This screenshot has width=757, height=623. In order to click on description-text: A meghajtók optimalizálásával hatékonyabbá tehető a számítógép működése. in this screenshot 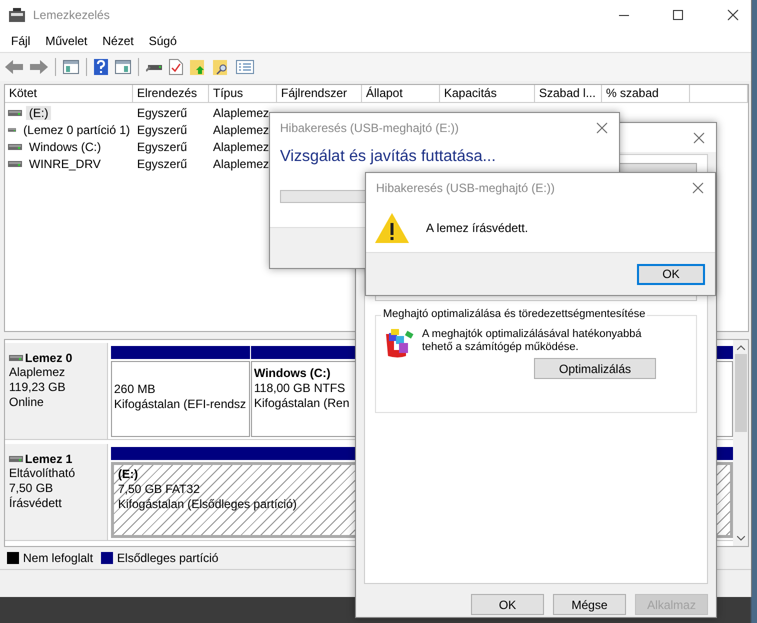, I will do `click(532, 341)`.